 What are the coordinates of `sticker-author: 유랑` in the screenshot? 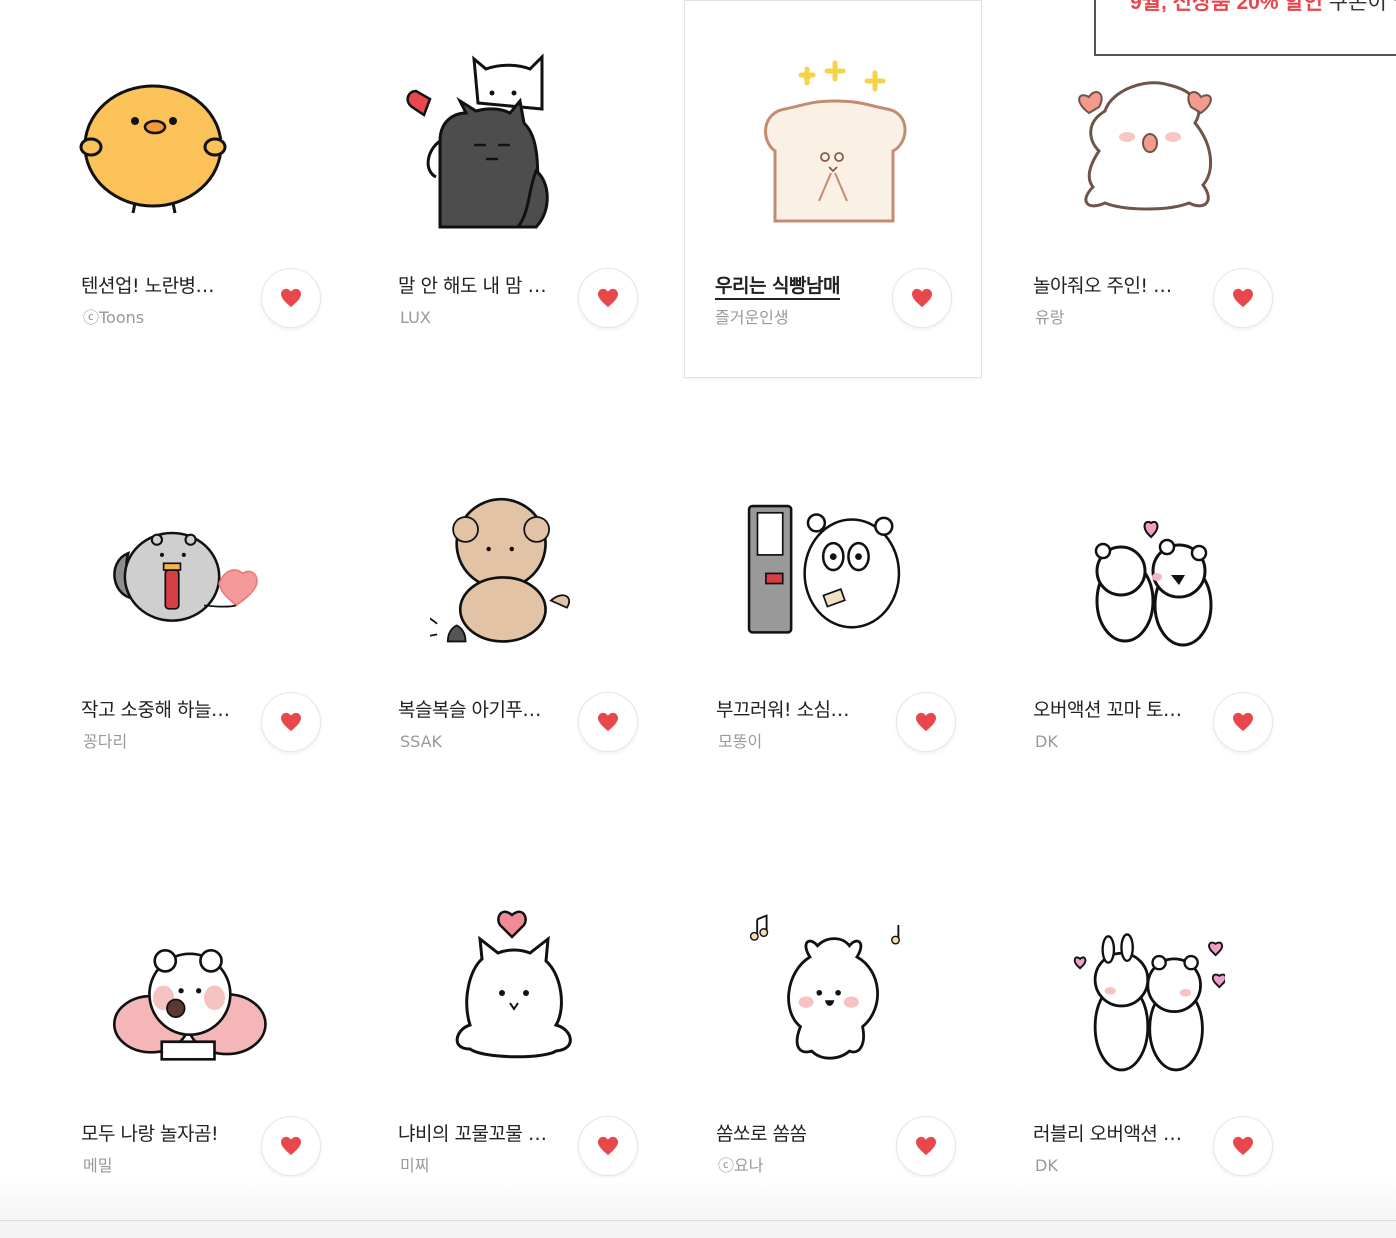 It's located at (1050, 317).